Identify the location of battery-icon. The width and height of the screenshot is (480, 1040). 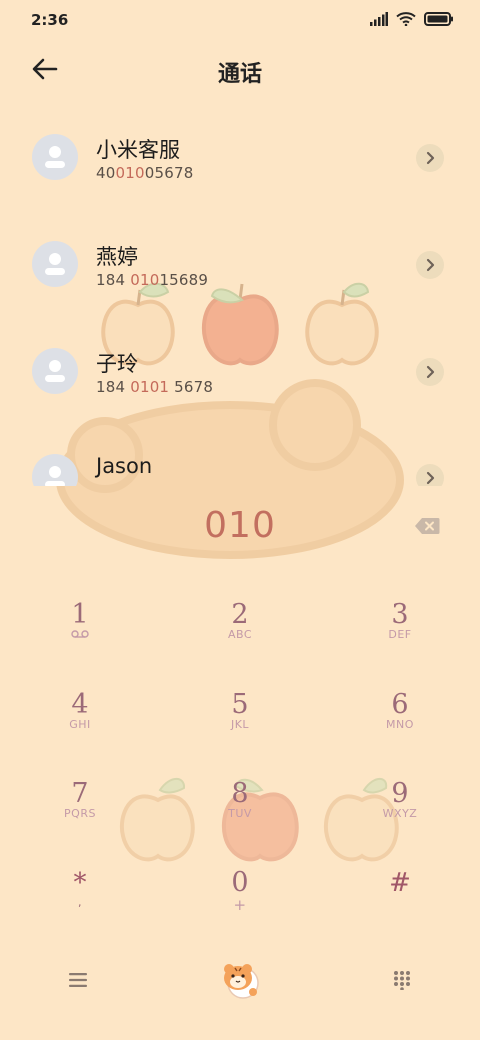
(438, 19).